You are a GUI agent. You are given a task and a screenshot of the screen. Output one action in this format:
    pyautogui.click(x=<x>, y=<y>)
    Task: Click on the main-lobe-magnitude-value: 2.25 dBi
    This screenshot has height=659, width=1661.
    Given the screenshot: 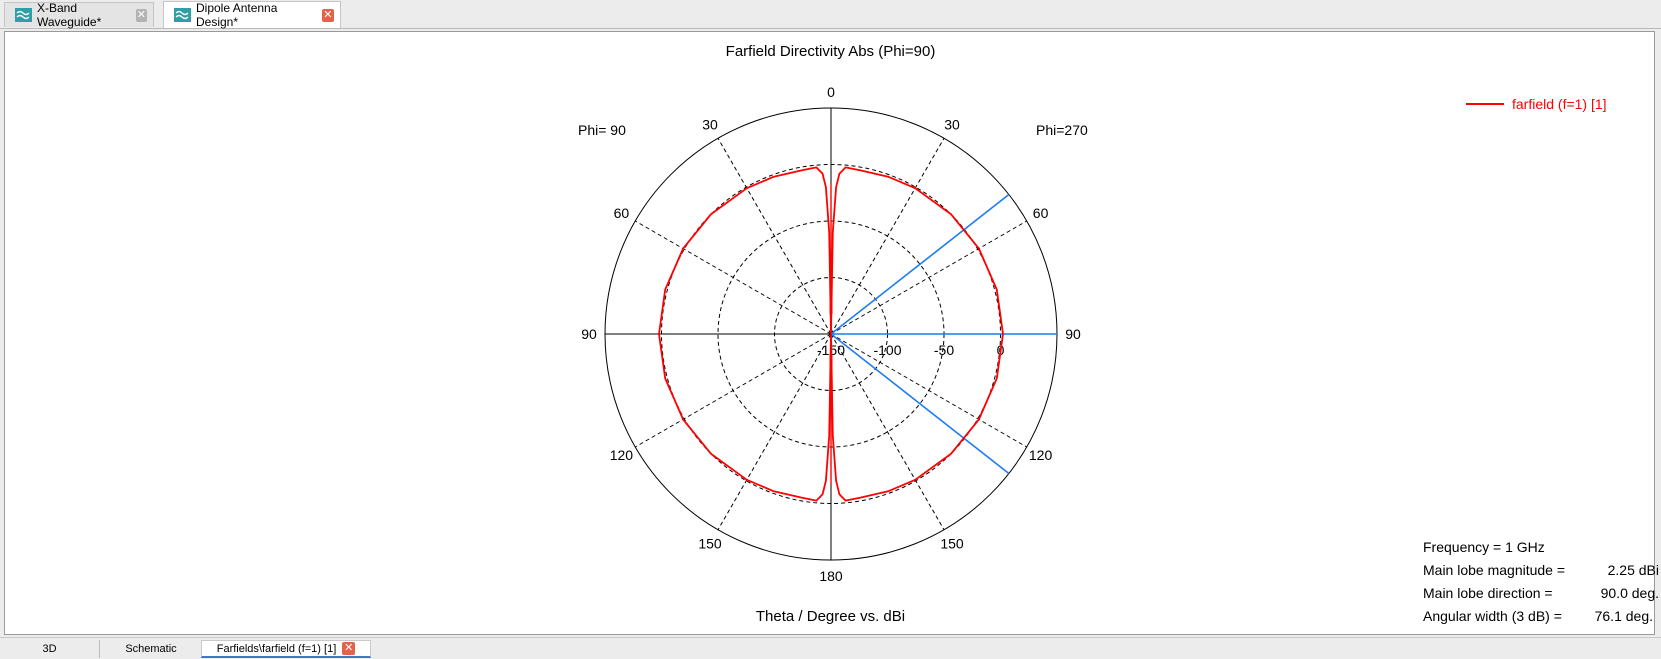 What is the action you would take?
    pyautogui.click(x=1633, y=570)
    